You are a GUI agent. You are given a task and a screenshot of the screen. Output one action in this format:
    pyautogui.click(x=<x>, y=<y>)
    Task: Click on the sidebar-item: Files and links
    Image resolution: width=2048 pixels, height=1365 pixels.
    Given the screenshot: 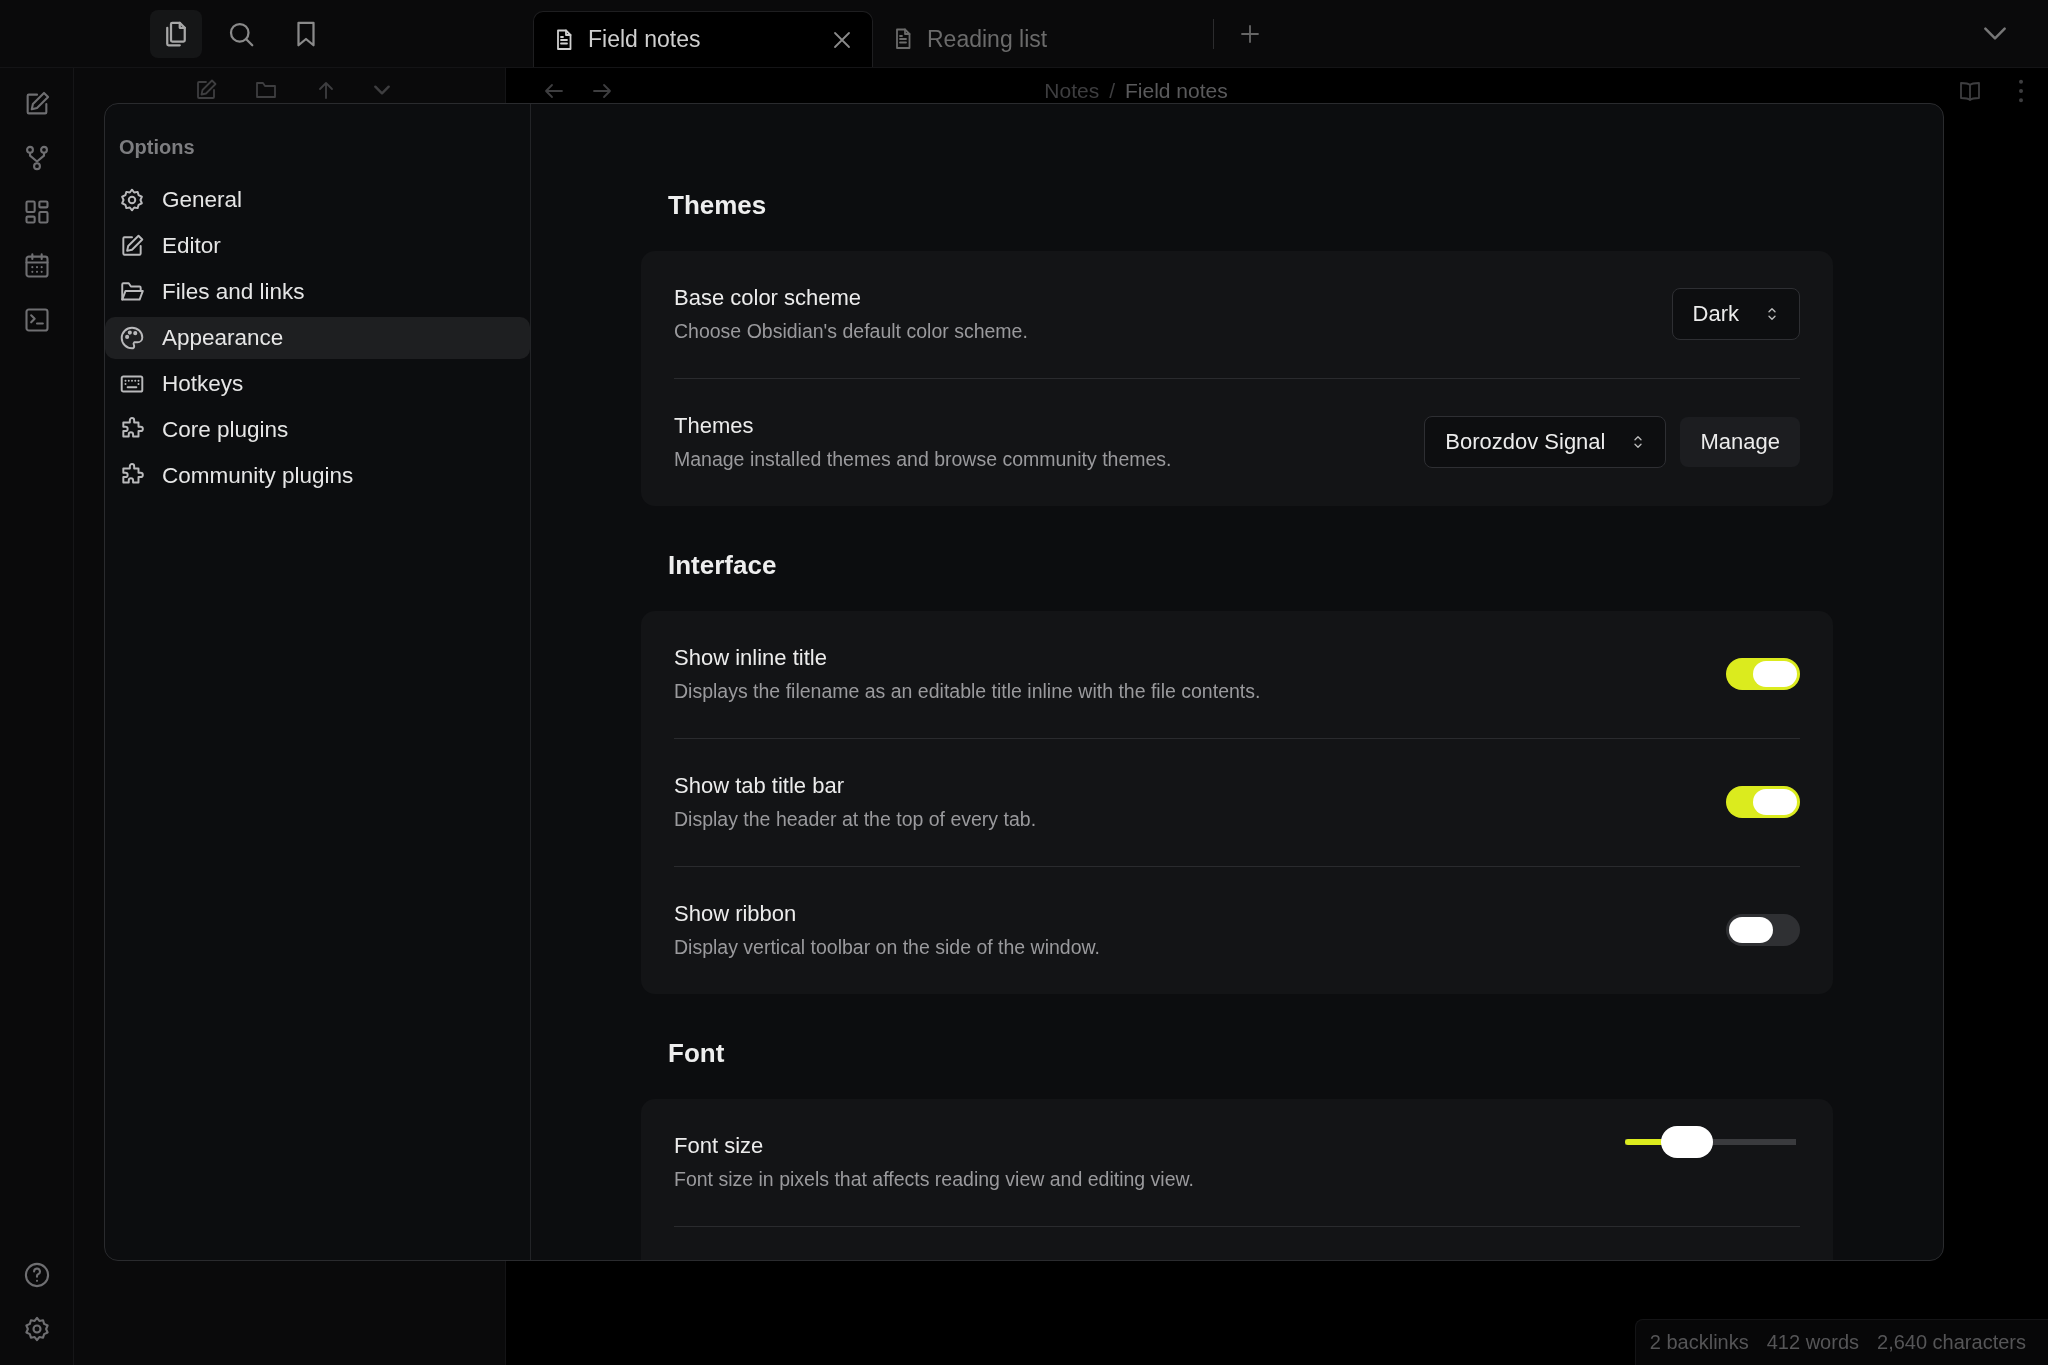 What is the action you would take?
    pyautogui.click(x=317, y=292)
    